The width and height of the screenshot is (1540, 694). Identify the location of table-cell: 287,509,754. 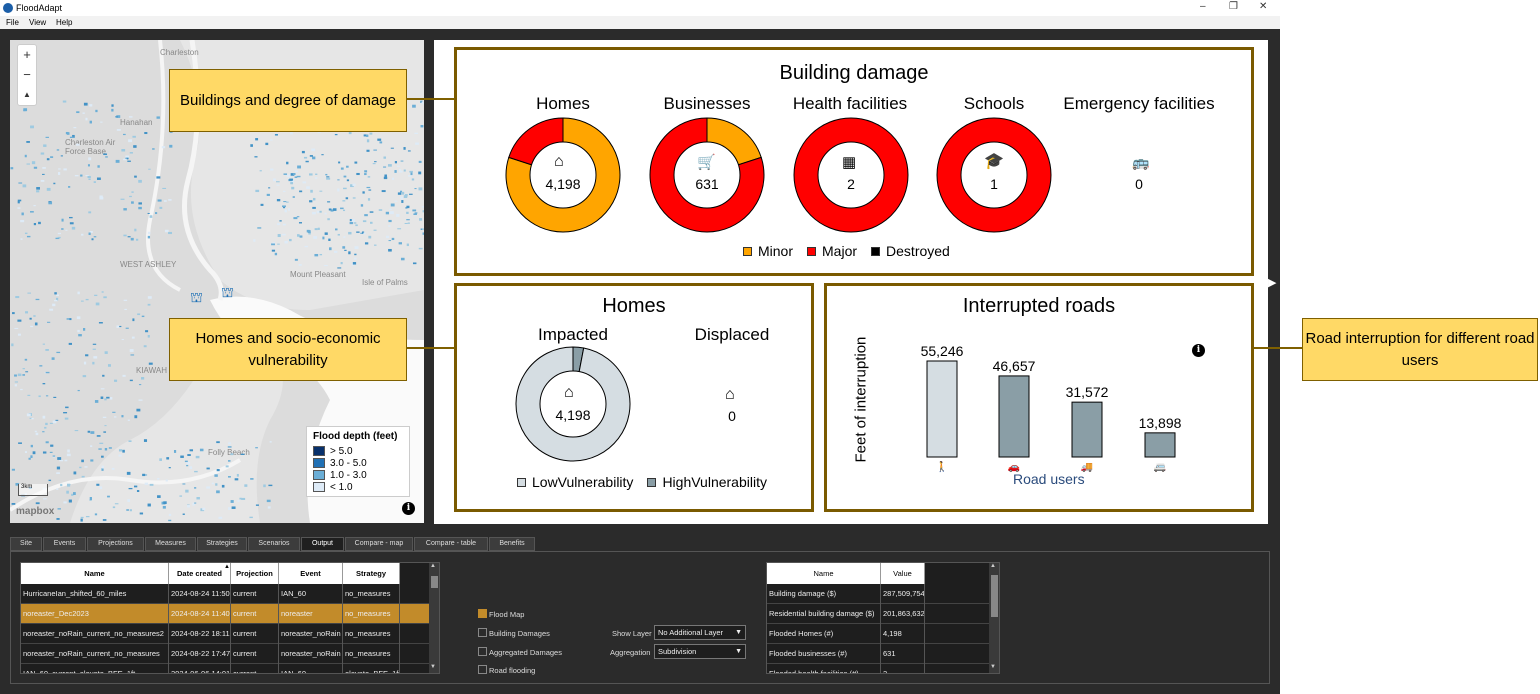
(903, 594).